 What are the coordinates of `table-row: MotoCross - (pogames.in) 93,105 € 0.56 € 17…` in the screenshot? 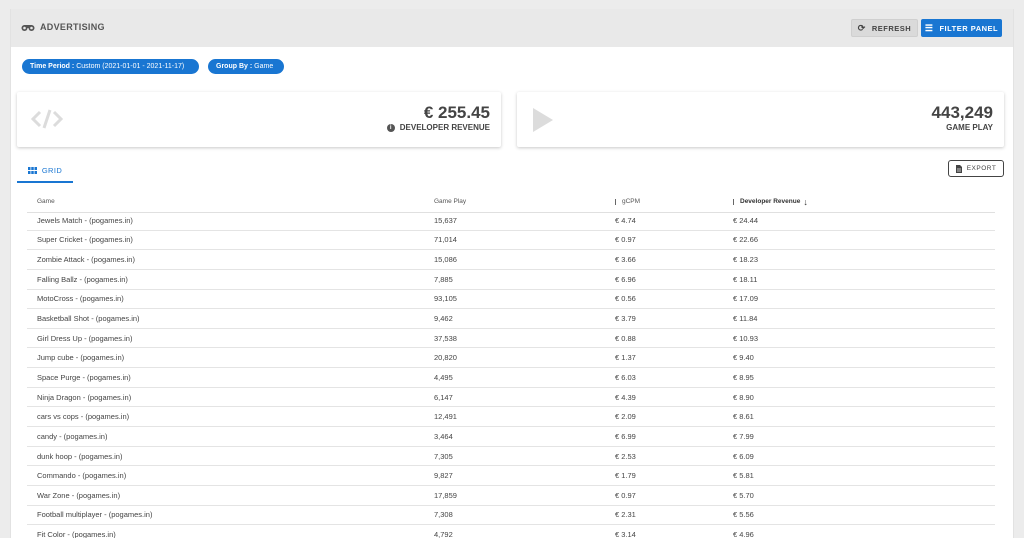 It's located at (511, 300).